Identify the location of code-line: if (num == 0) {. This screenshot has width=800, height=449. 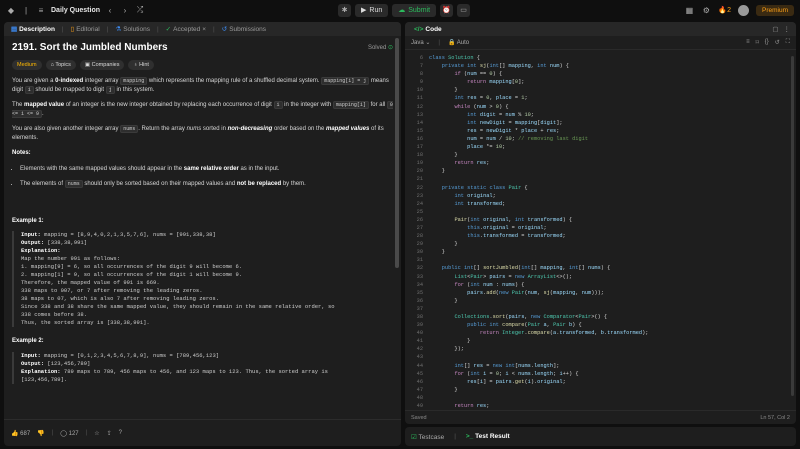
(538, 74).